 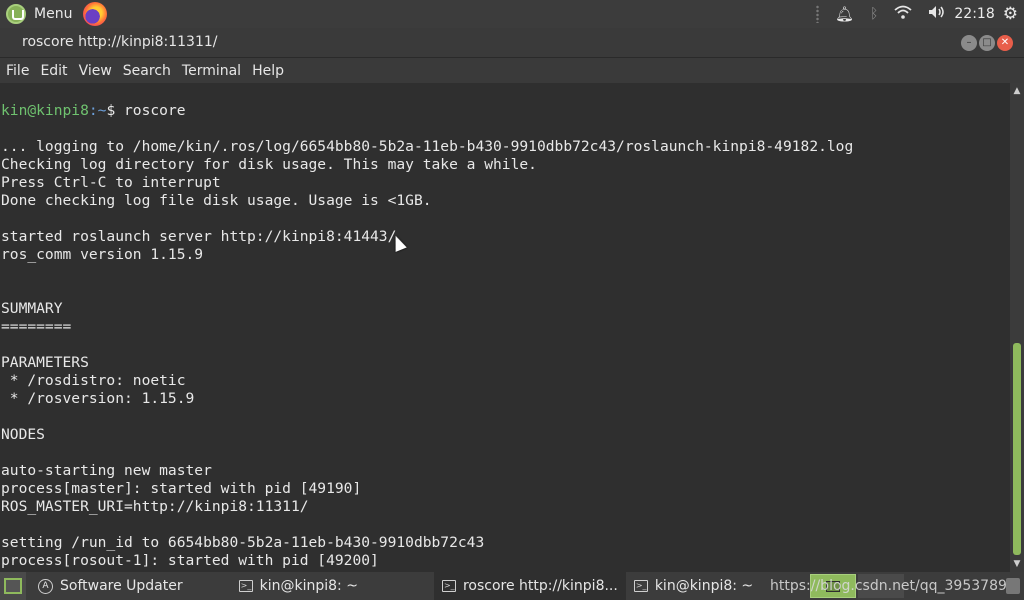 What do you see at coordinates (1005, 43) in the screenshot?
I see `close-button: ✕` at bounding box center [1005, 43].